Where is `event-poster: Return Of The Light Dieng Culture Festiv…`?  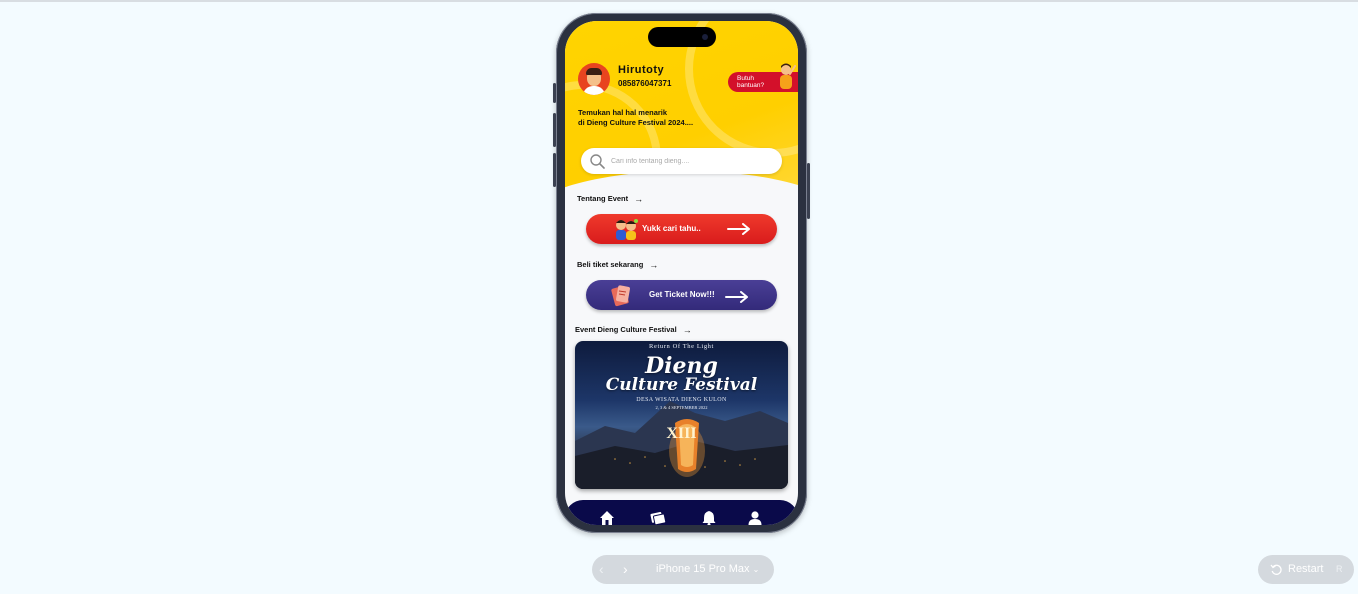 event-poster: Return Of The Light Dieng Culture Festiv… is located at coordinates (681, 415).